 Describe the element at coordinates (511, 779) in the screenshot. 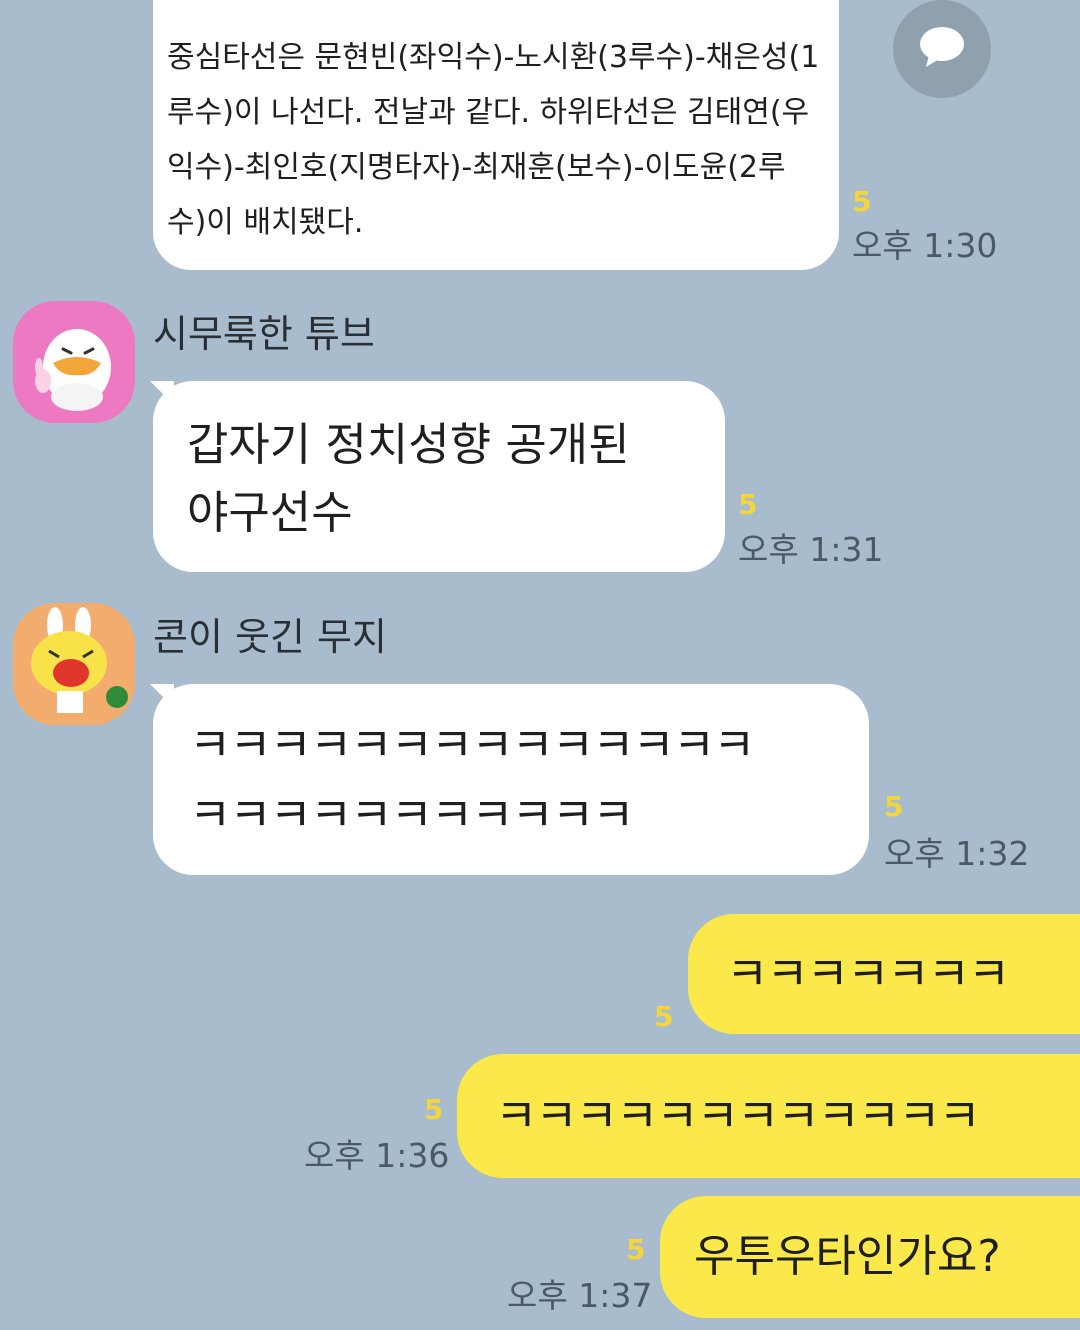

I see `message-bubble: ㅋㅋㅋㅋㅋㅋㅋㅋㅋㅋㅋㅋㅋㅋ ㅋㅋㅋㅋㅋㅋㅋㅋㅋㅋㅋ` at that location.